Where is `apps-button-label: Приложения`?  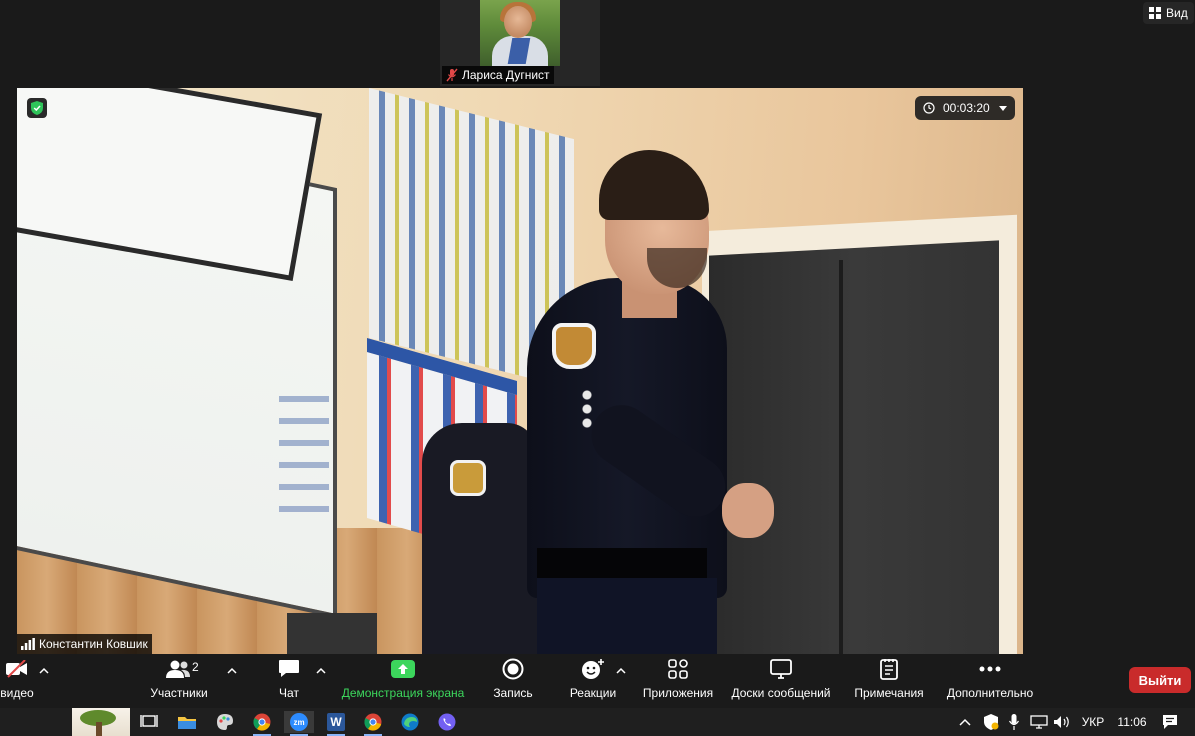 apps-button-label: Приложения is located at coordinates (678, 693).